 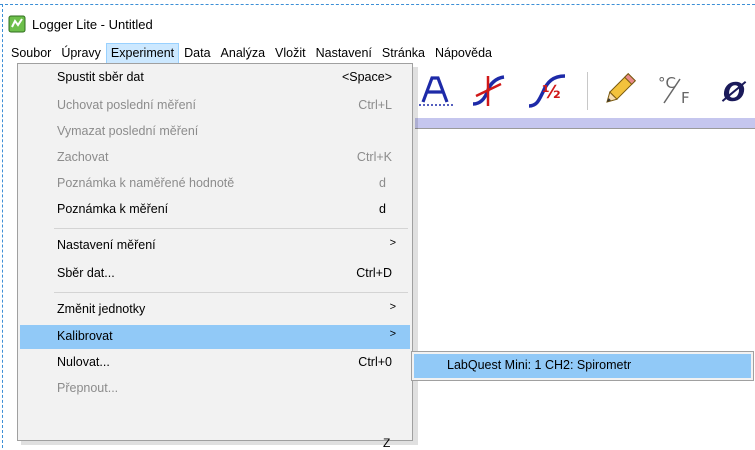 I want to click on selection-border-left, so click(x=2, y=226).